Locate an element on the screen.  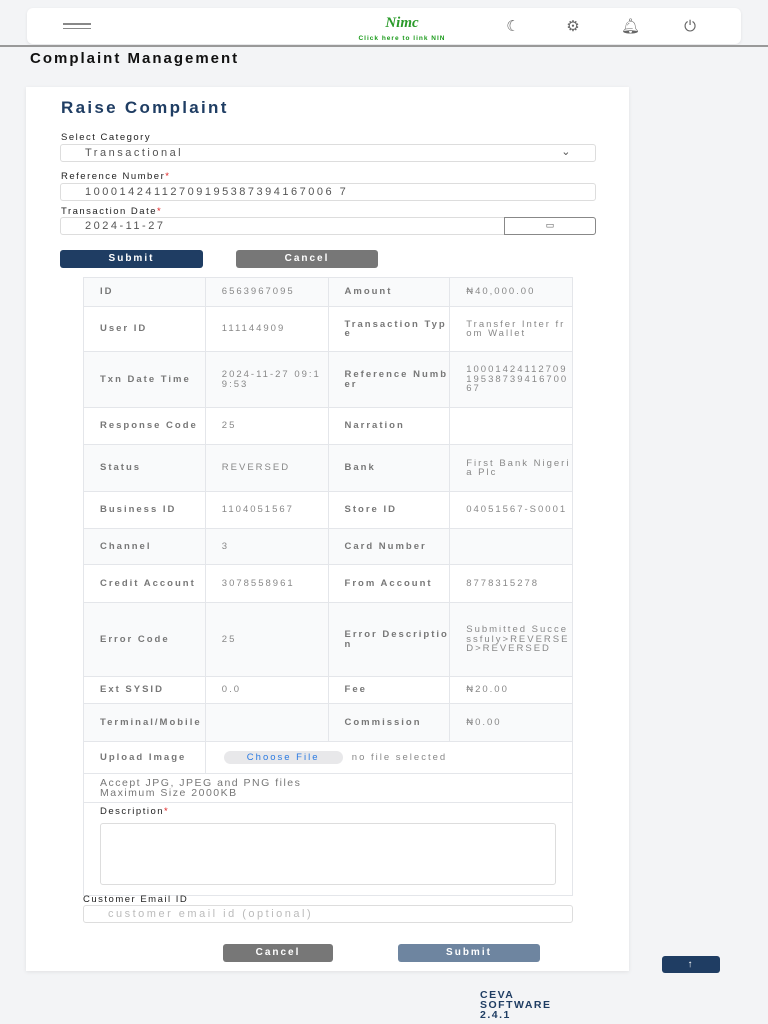
bell-icon: 🔔︎ is located at coordinates (630, 27).